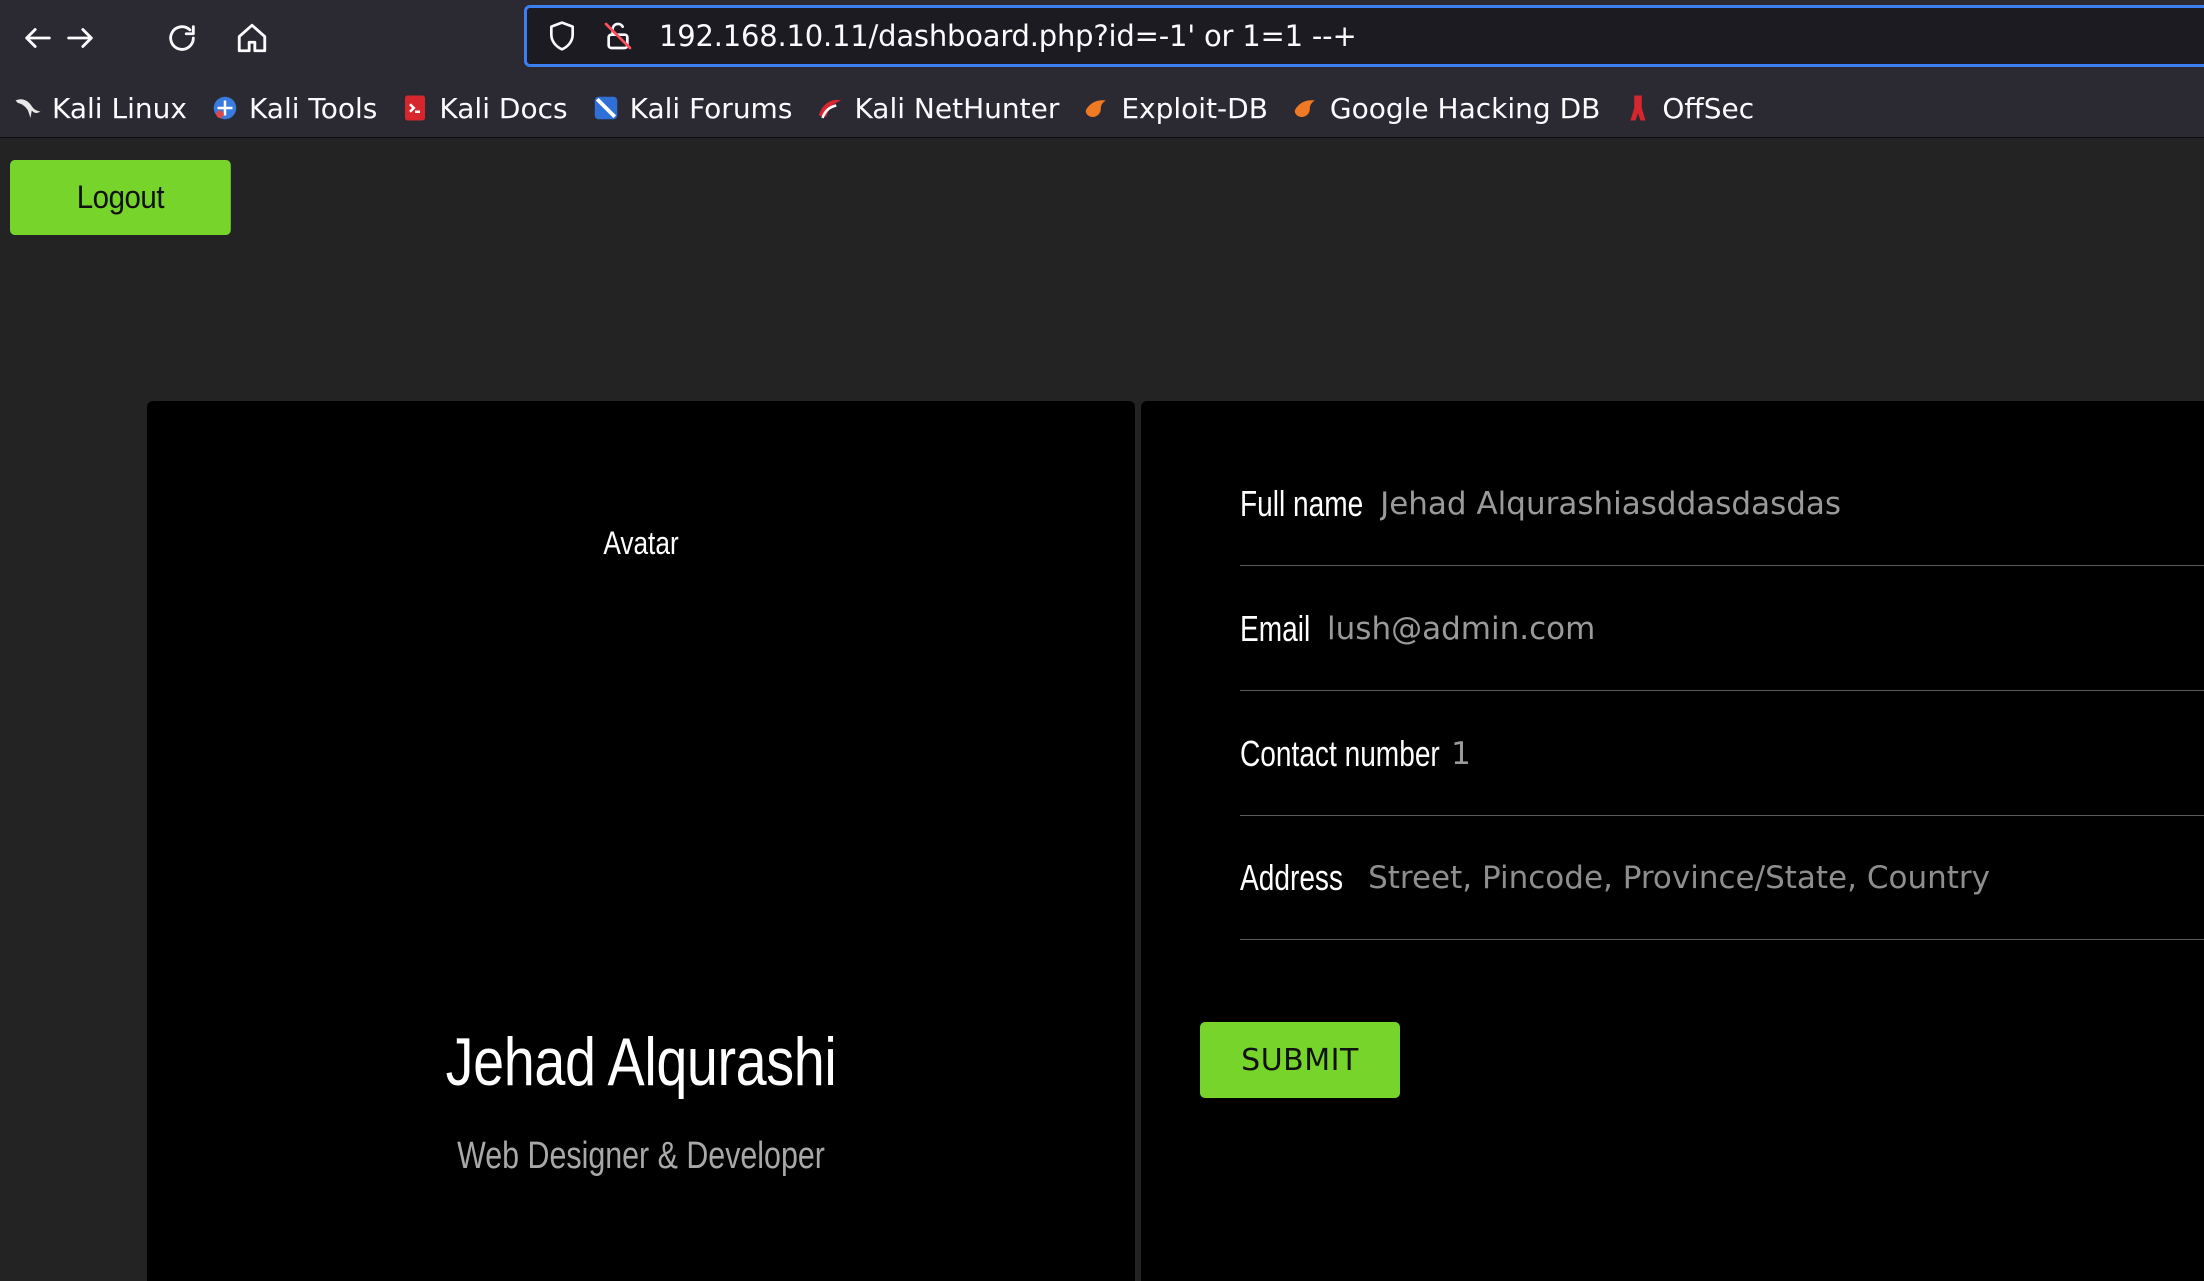 Image resolution: width=2204 pixels, height=1281 pixels. I want to click on home-button, so click(252, 38).